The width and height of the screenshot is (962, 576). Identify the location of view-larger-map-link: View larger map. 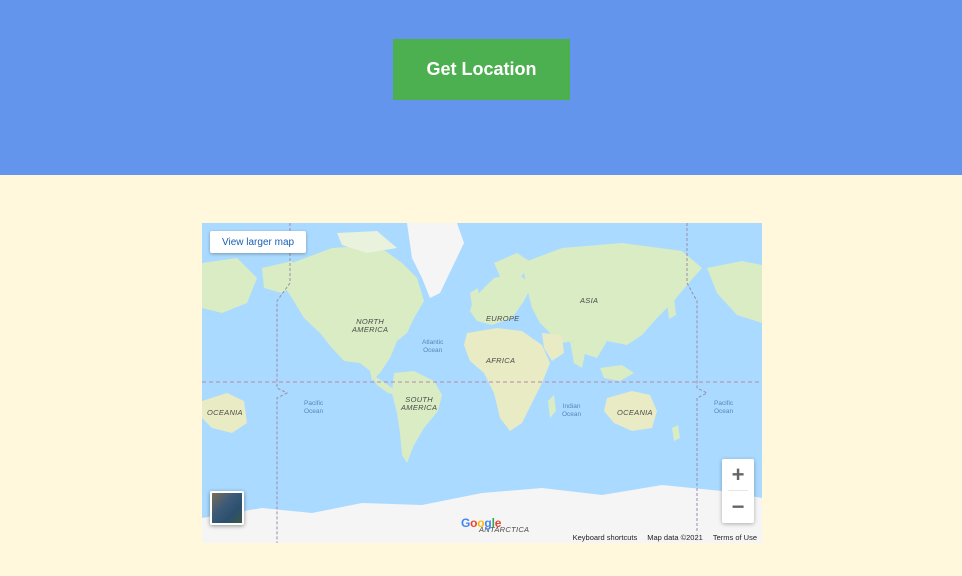
(258, 242).